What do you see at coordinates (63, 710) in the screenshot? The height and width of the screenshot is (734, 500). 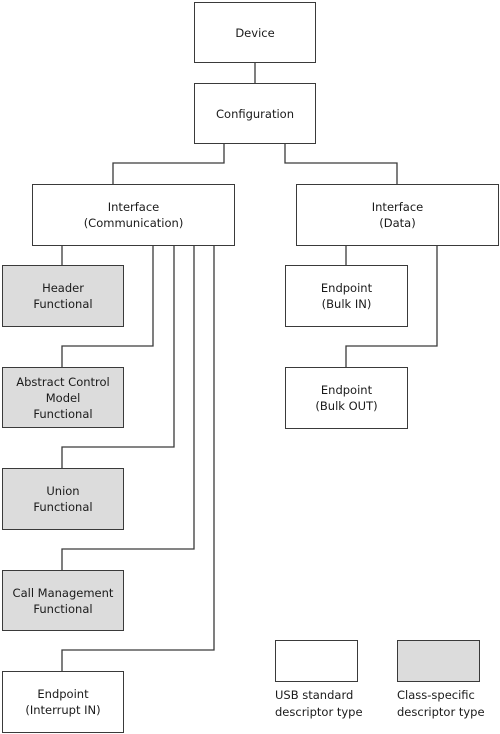 I see `label-line: (Interrupt IN)` at bounding box center [63, 710].